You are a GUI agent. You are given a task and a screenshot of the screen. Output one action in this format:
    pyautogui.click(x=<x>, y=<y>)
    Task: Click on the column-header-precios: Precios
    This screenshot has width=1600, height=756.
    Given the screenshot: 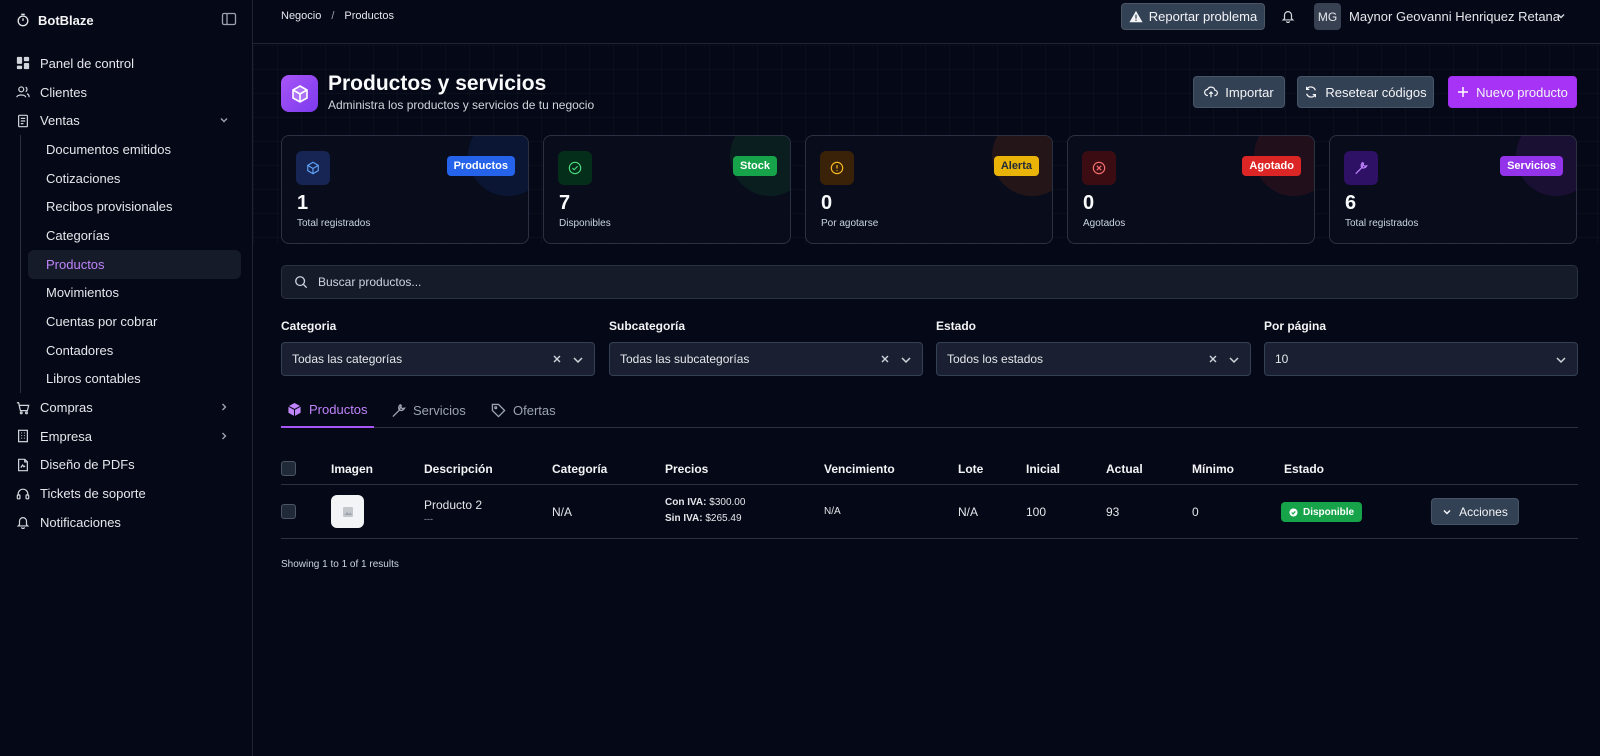 What is the action you would take?
    pyautogui.click(x=687, y=469)
    